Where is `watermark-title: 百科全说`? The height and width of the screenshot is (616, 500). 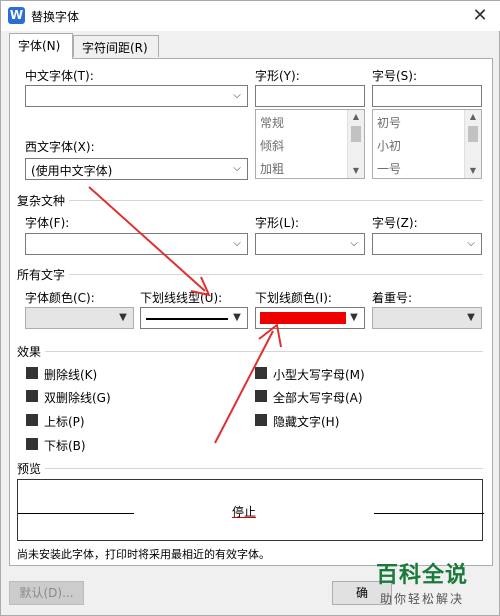 watermark-title: 百科全说 is located at coordinates (422, 575).